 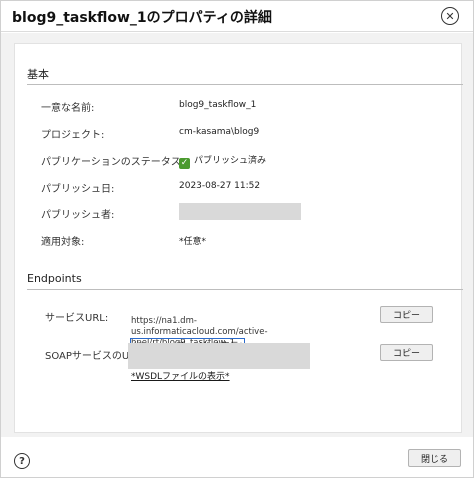 I want to click on label-publish-date: パブリッシュ日:, so click(x=78, y=189).